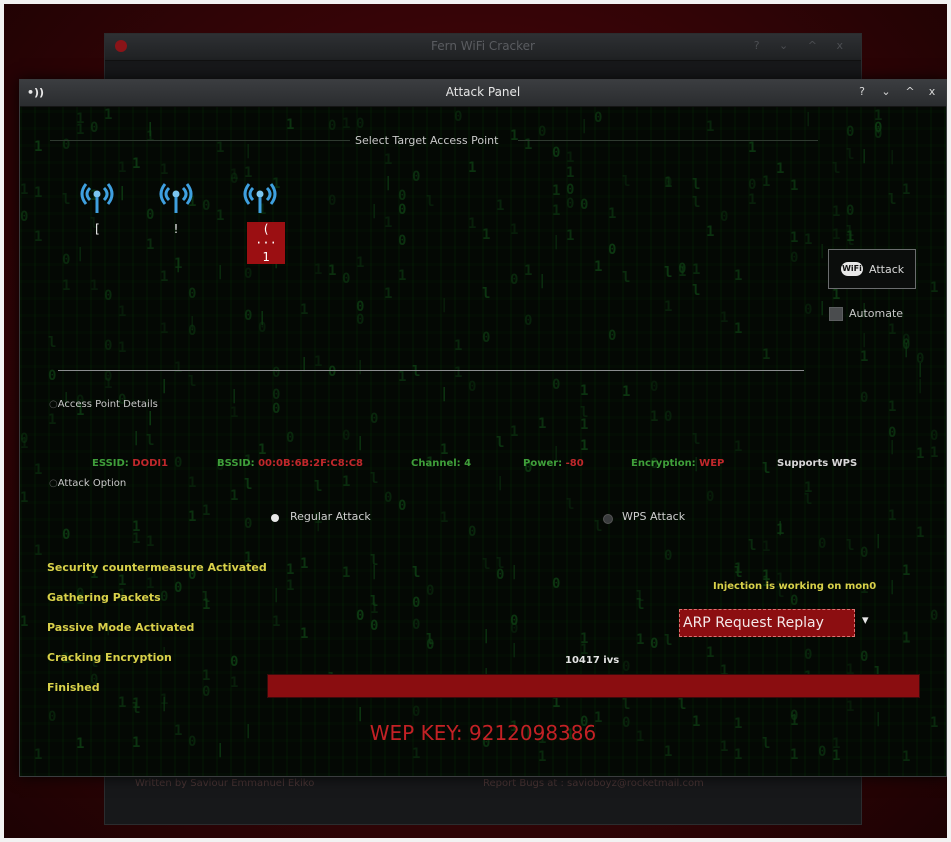  What do you see at coordinates (266, 243) in the screenshot?
I see `access-point-name-selected: ( ··· 1` at bounding box center [266, 243].